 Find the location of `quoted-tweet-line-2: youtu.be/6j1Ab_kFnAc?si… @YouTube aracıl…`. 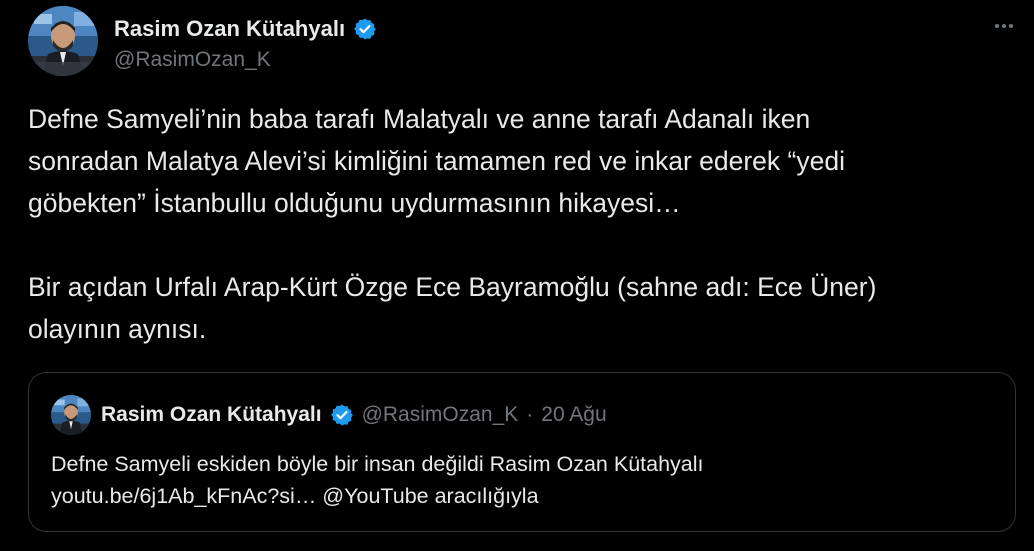

quoted-tweet-line-2: youtu.be/6j1Ab_kFnAc?si… @YouTube aracıl… is located at coordinates (295, 496).